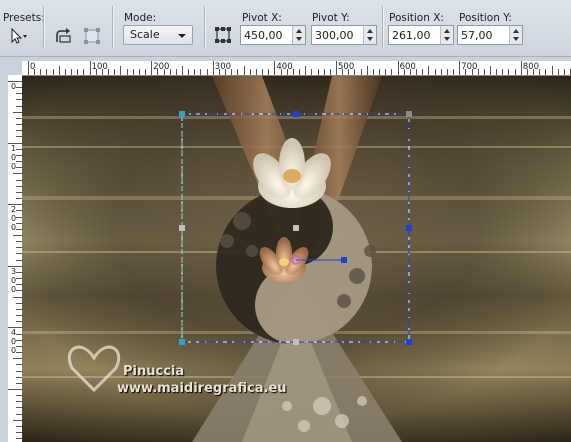 This screenshot has width=571, height=442. I want to click on handle-middle-left, so click(182, 228).